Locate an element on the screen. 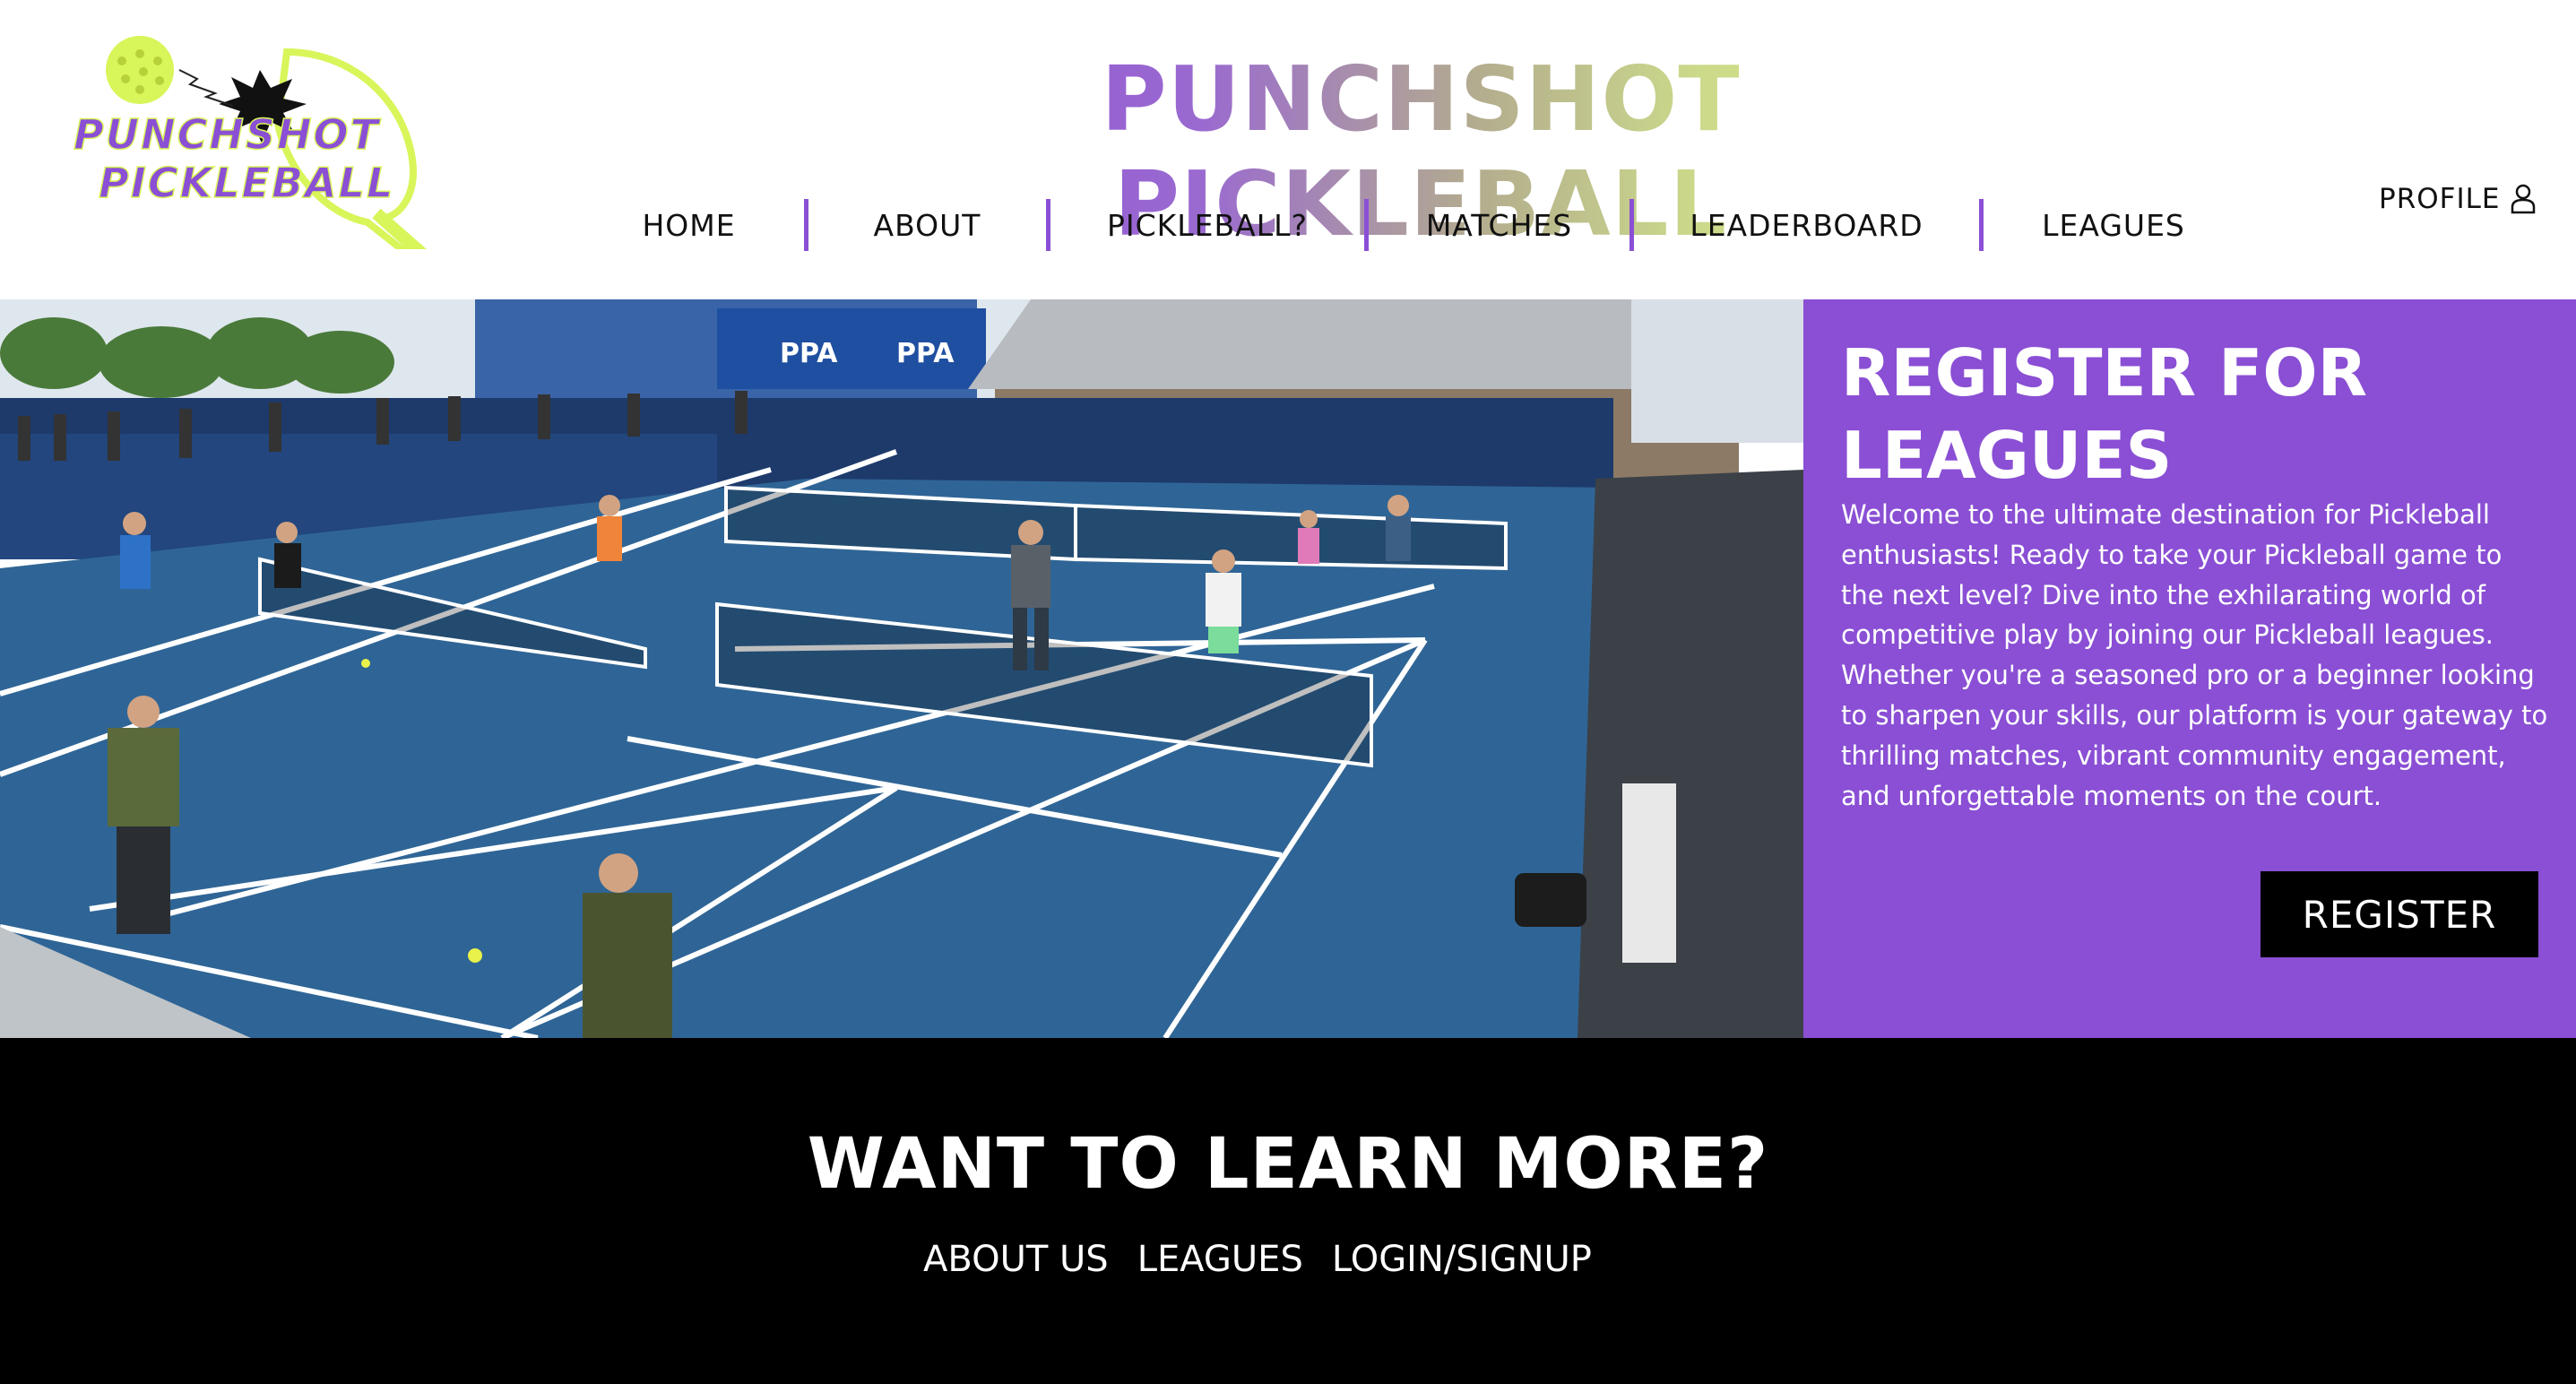  nav-leagues: LEAGUES is located at coordinates (2113, 225).